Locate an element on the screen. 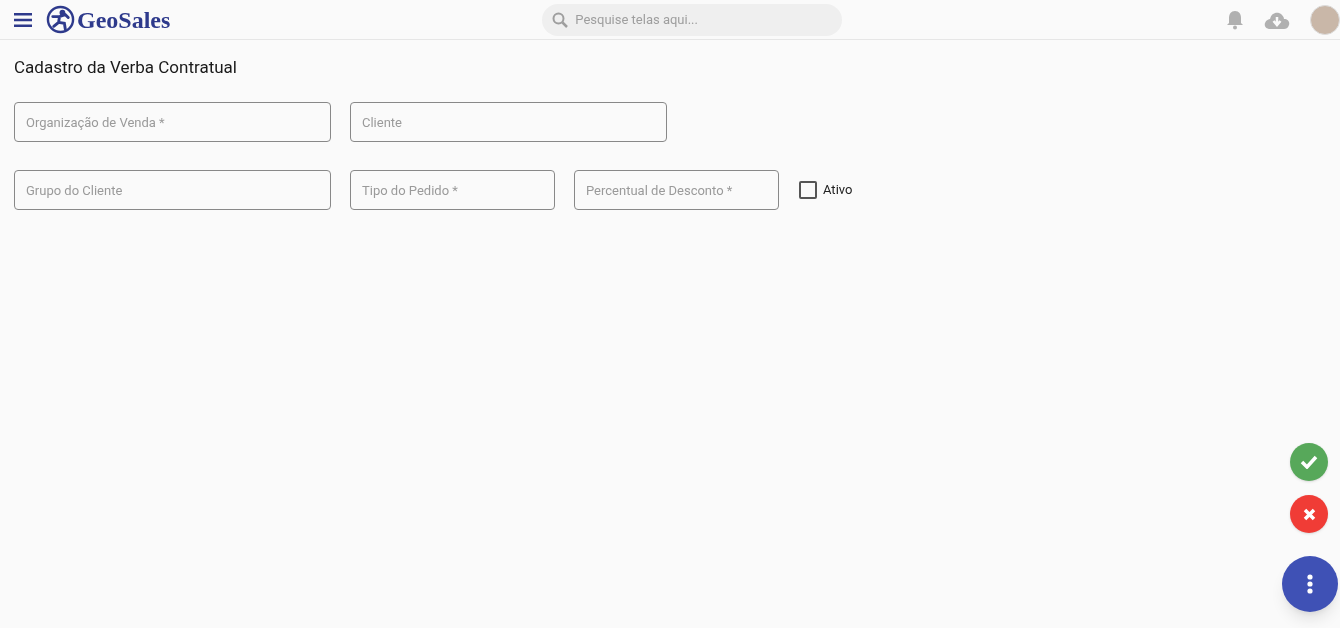  confirm-button is located at coordinates (1309, 462).